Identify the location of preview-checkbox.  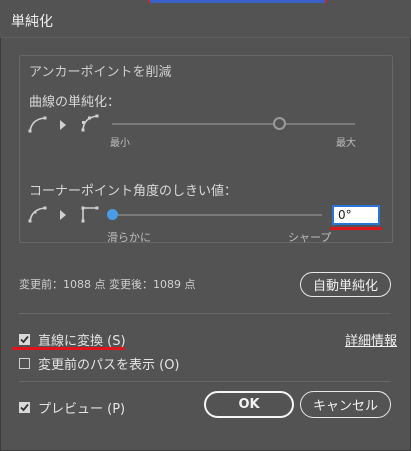
(24, 407).